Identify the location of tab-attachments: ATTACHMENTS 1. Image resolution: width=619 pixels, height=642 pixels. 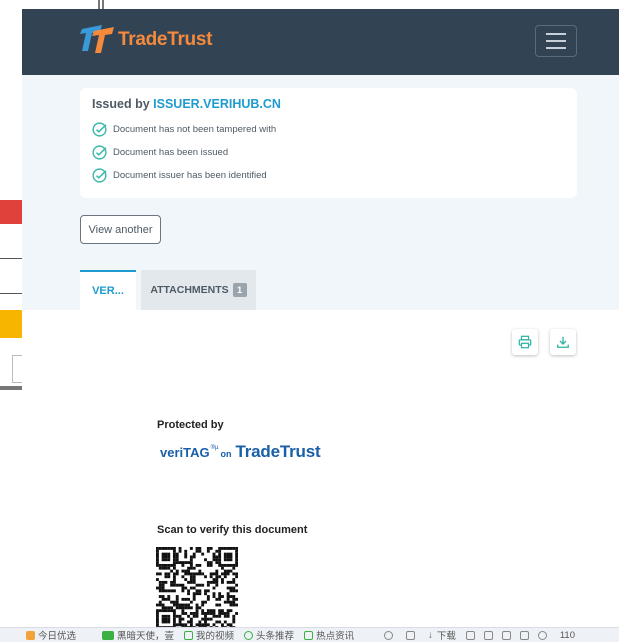
(198, 290).